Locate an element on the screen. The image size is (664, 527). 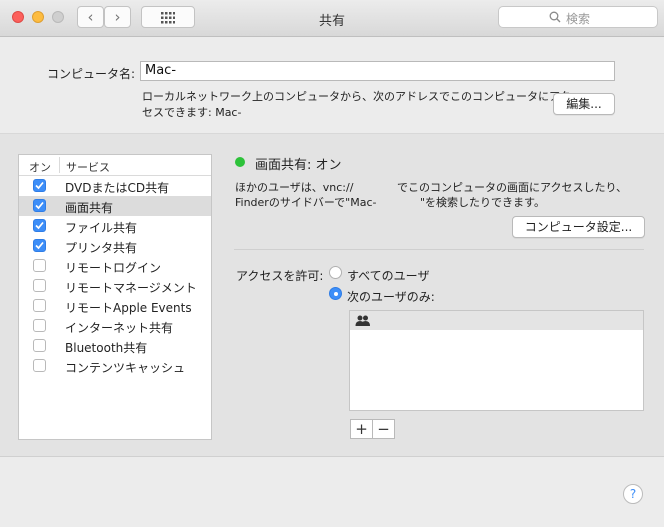
list-item: インターネット共有 is located at coordinates (115, 326).